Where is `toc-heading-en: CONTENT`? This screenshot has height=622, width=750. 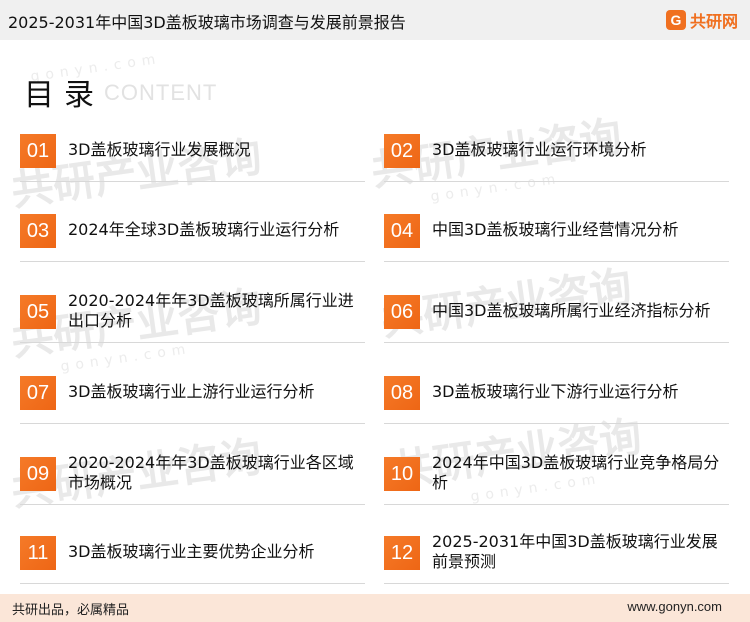 toc-heading-en: CONTENT is located at coordinates (161, 92).